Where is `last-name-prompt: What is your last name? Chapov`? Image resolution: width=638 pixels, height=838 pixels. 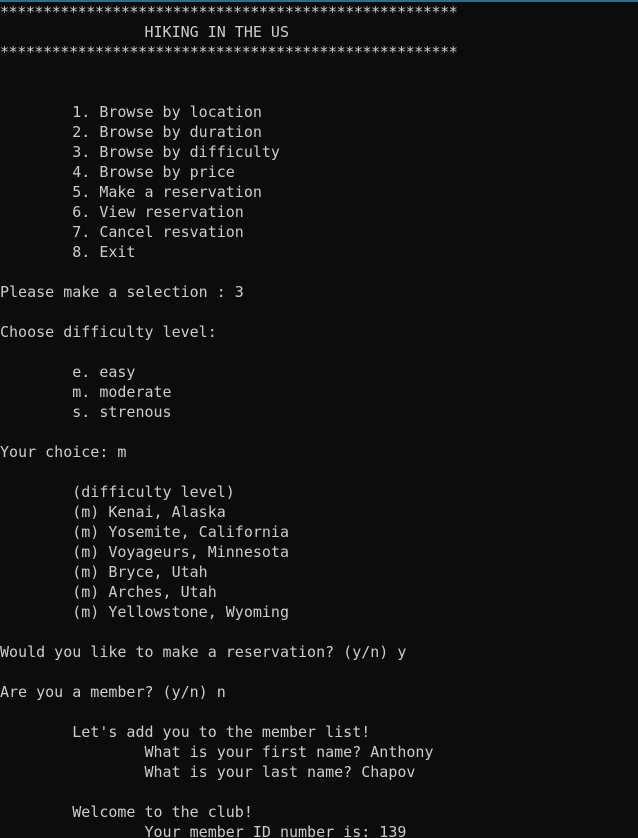
last-name-prompt: What is your last name? Chapov is located at coordinates (208, 772).